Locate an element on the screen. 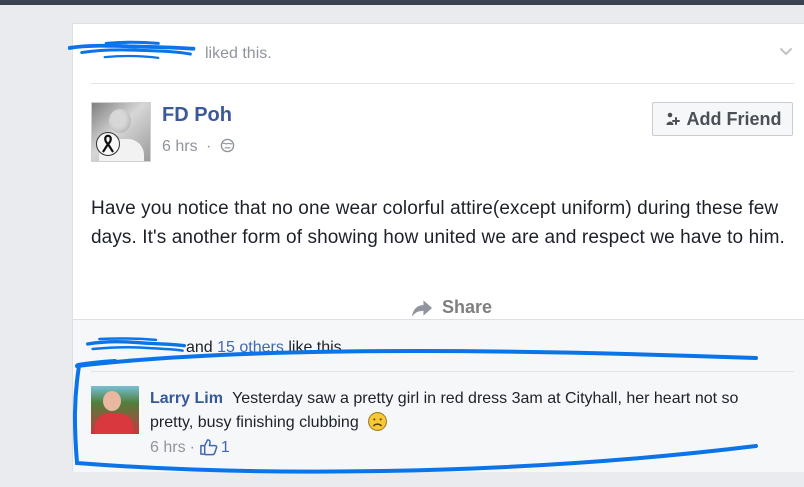 Image resolution: width=804 pixels, height=487 pixels. likes-others-link: 15 others is located at coordinates (250, 347).